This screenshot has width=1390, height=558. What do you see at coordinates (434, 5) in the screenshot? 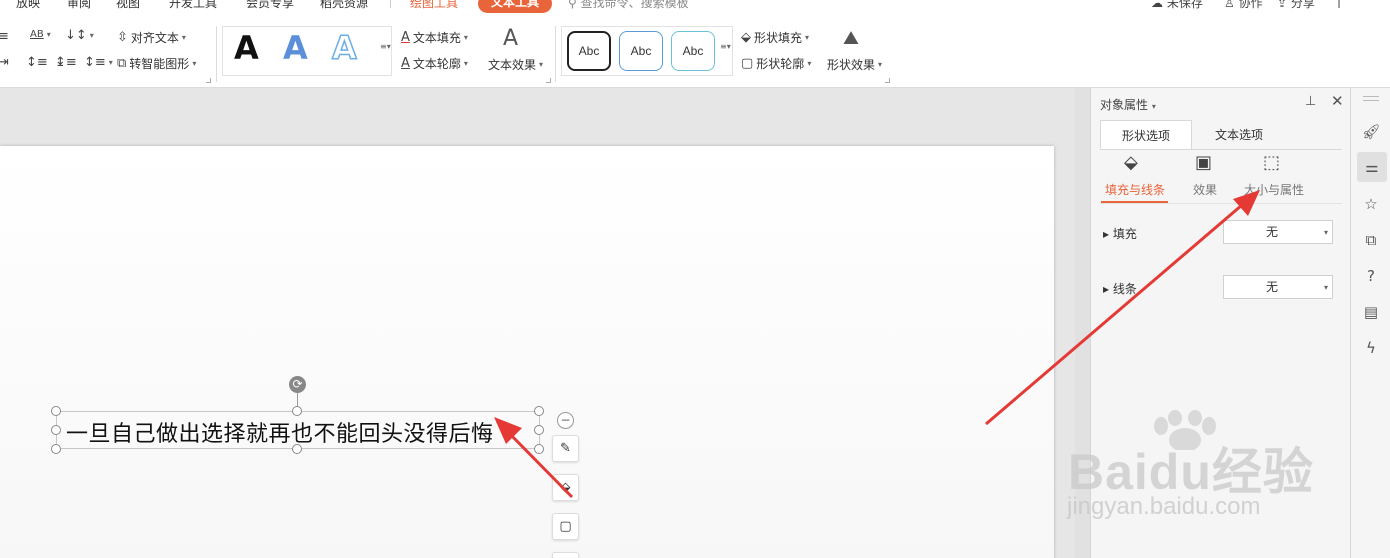
I see `tab-drawing-tools: 绘图工具` at bounding box center [434, 5].